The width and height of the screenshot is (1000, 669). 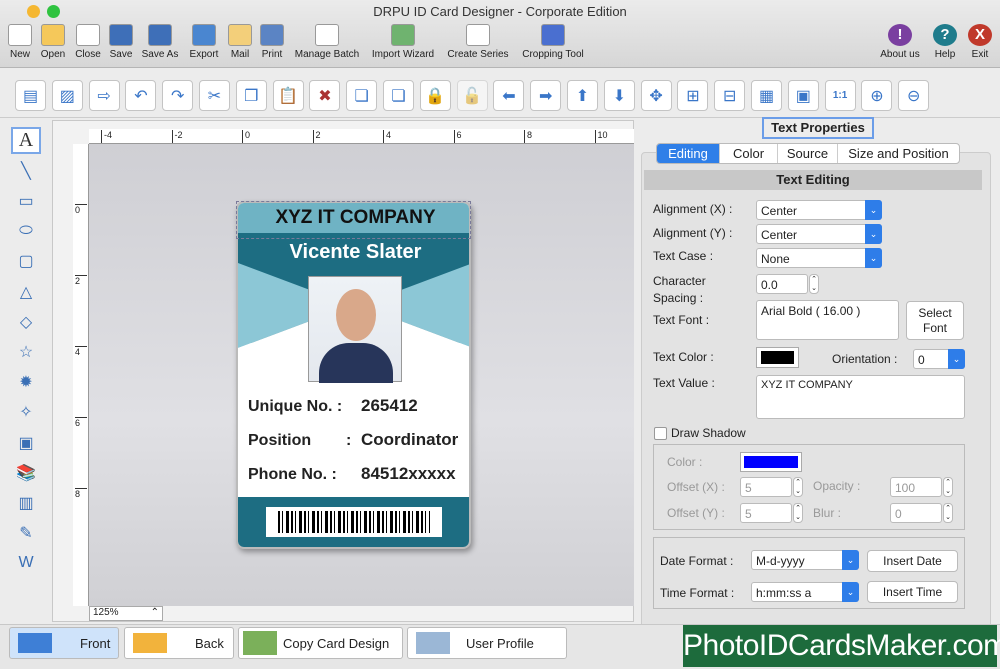 What do you see at coordinates (178, 95) in the screenshot?
I see `redo-button: ↷` at bounding box center [178, 95].